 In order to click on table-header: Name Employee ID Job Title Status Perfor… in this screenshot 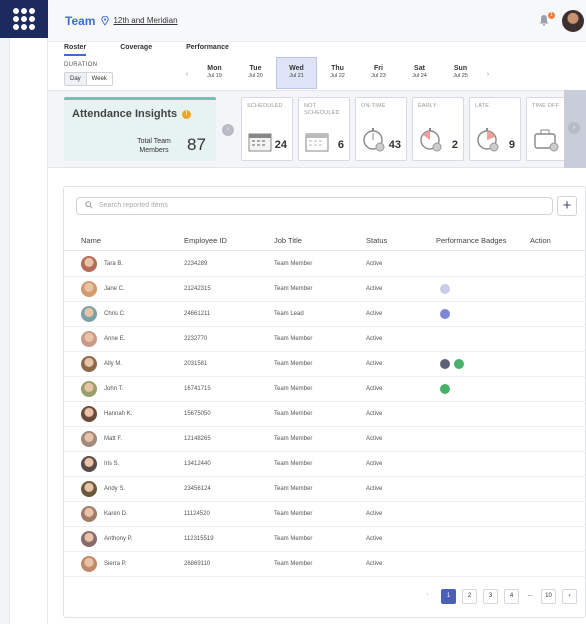, I will do `click(325, 240)`.